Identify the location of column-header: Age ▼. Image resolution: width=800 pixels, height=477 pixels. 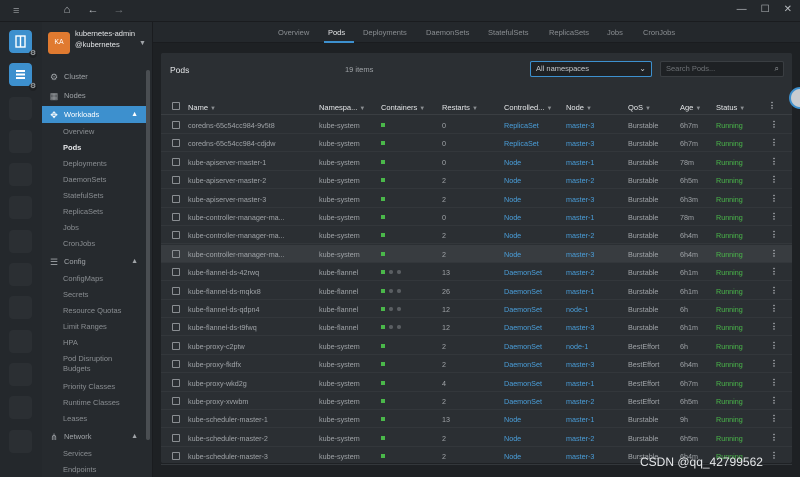
(690, 107).